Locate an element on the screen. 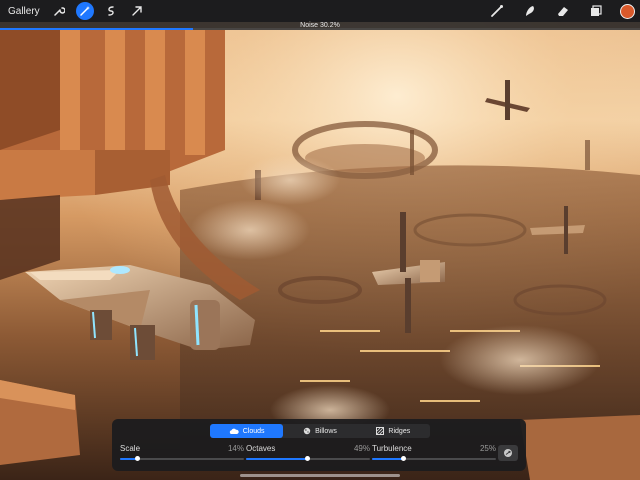 Image resolution: width=640 pixels, height=480 pixels. adjustment-amount-fill is located at coordinates (97, 29).